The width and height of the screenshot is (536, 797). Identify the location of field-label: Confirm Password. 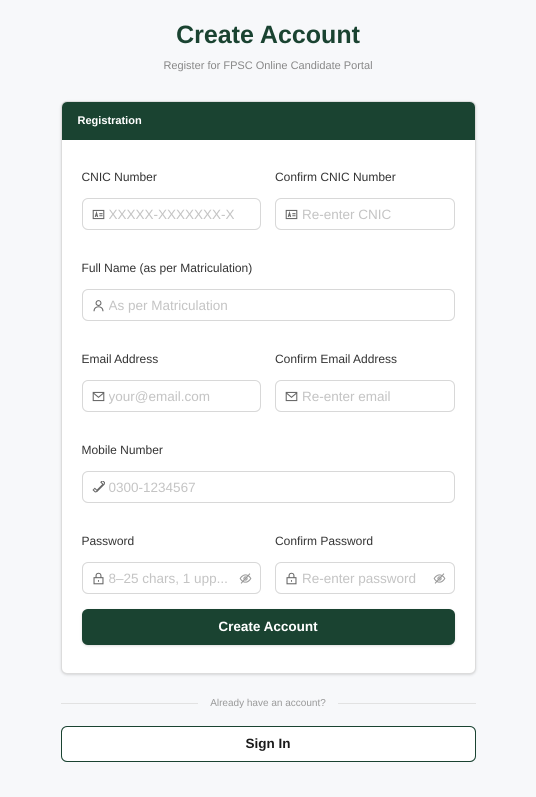
(324, 541).